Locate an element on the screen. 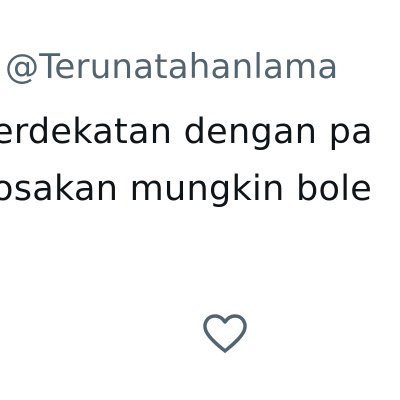 This screenshot has width=400, height=400. author-handle: @Terunatahanlama is located at coordinates (171, 67).